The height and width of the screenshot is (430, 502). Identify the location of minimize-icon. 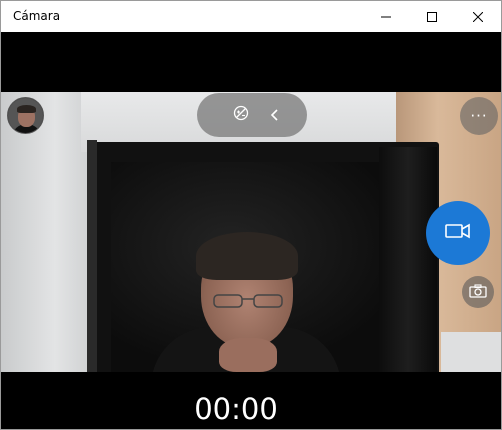
(386, 17).